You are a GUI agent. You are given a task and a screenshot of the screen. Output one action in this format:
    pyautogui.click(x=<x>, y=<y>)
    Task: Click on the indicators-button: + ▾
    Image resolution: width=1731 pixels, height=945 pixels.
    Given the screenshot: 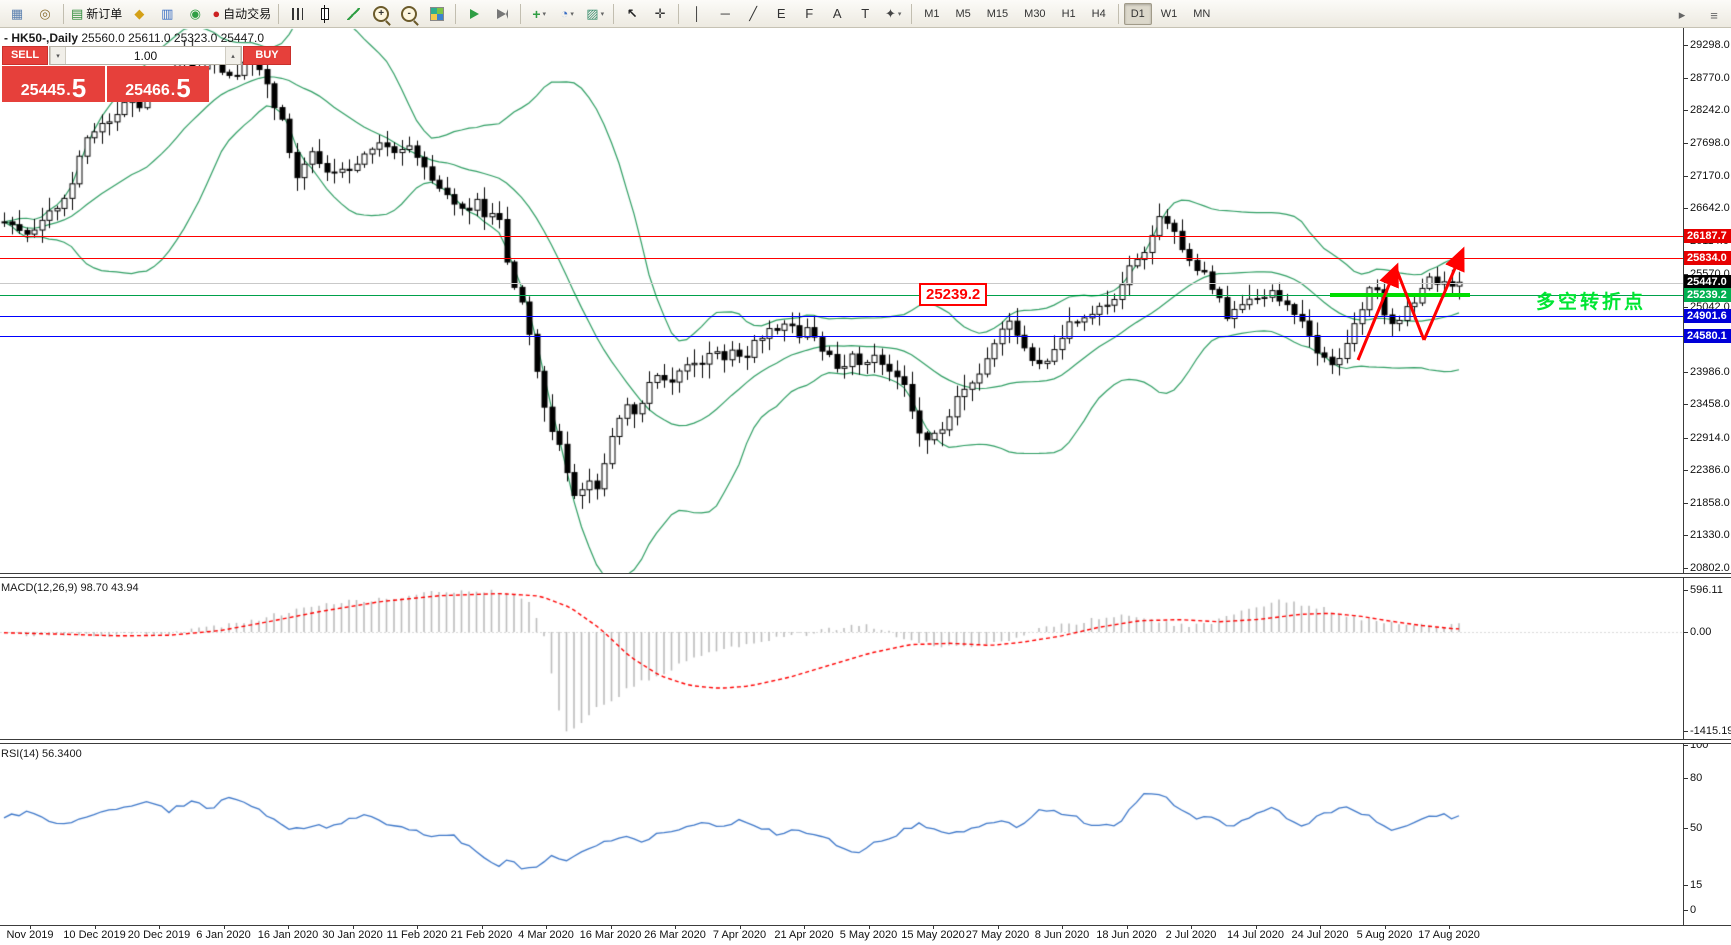 What is the action you would take?
    pyautogui.click(x=539, y=14)
    